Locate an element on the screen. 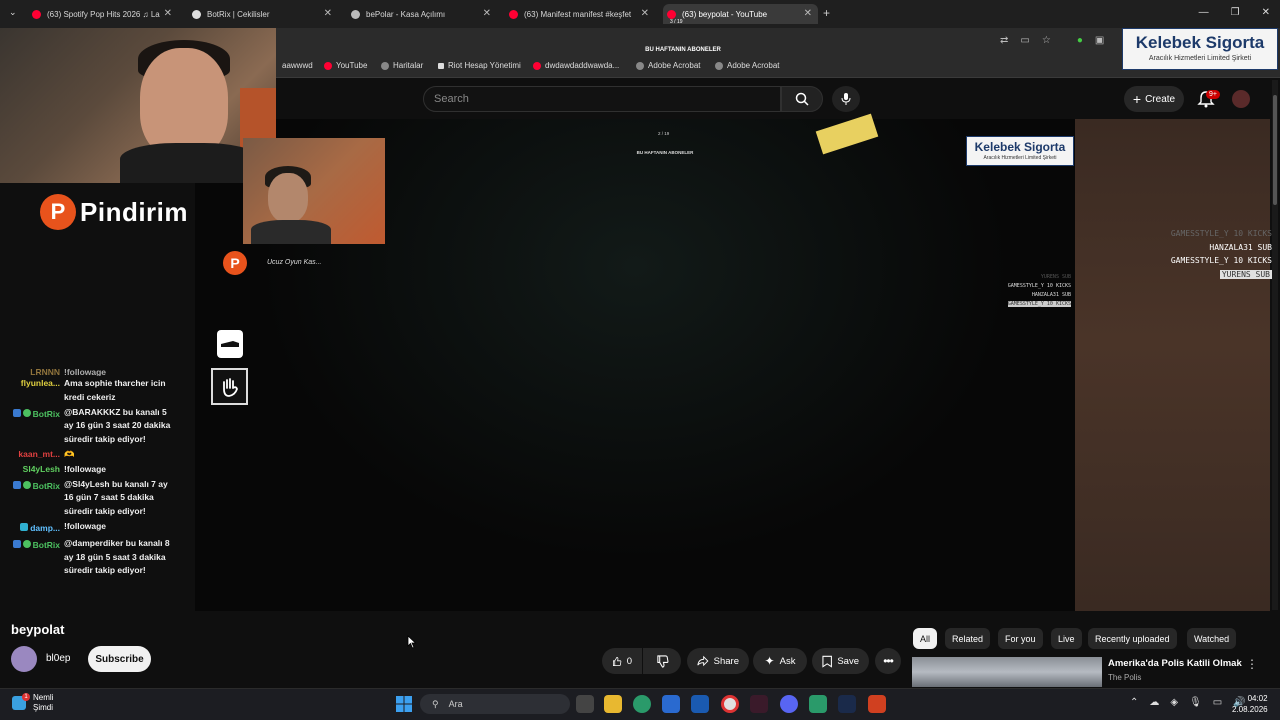  tab-search-chevron-icon: ⌄ is located at coordinates (13, 12).